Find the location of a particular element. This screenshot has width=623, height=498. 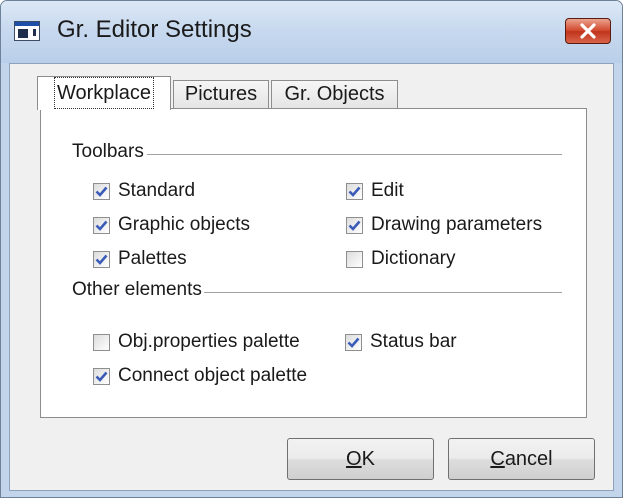

title-bar: Gr. Editor Settings is located at coordinates (311, 32).